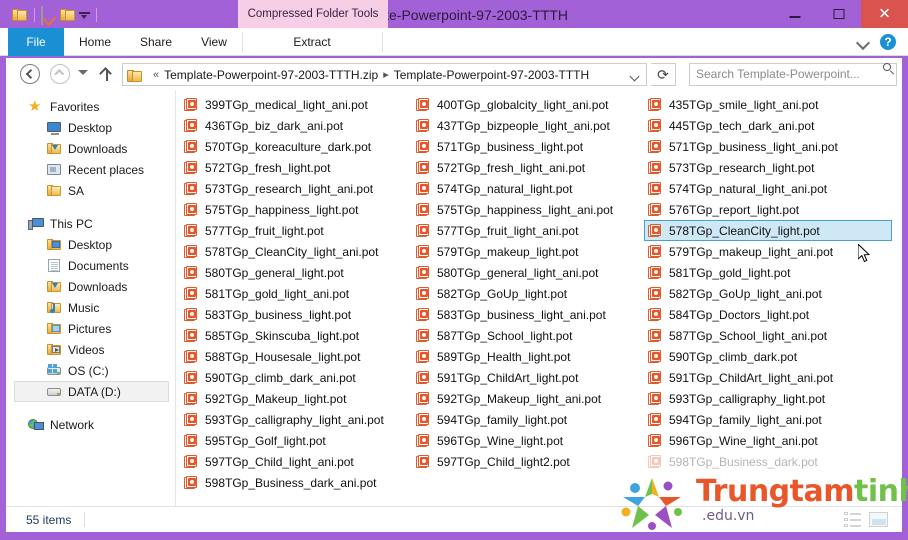  I want to click on file-list-item: 399TGp_medical_light_ani.pot, so click(296, 104).